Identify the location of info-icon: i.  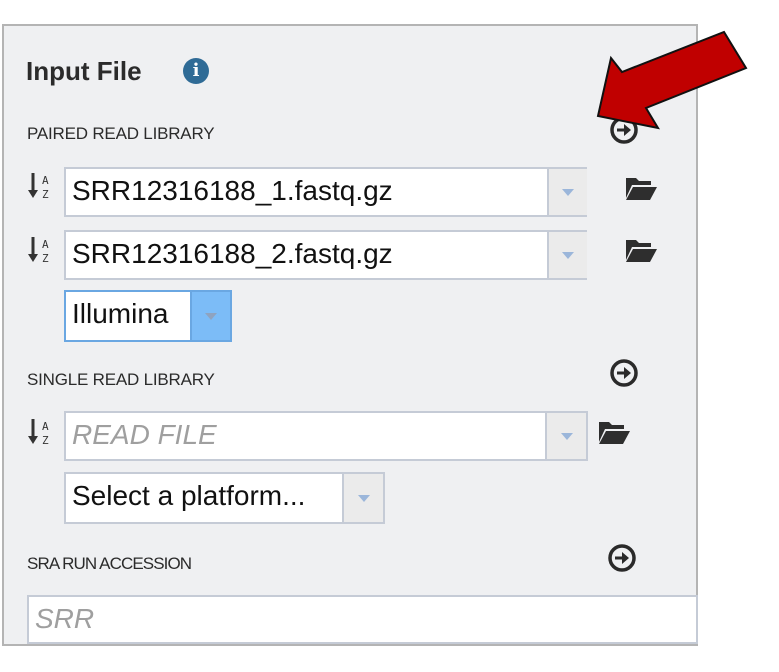
(196, 71).